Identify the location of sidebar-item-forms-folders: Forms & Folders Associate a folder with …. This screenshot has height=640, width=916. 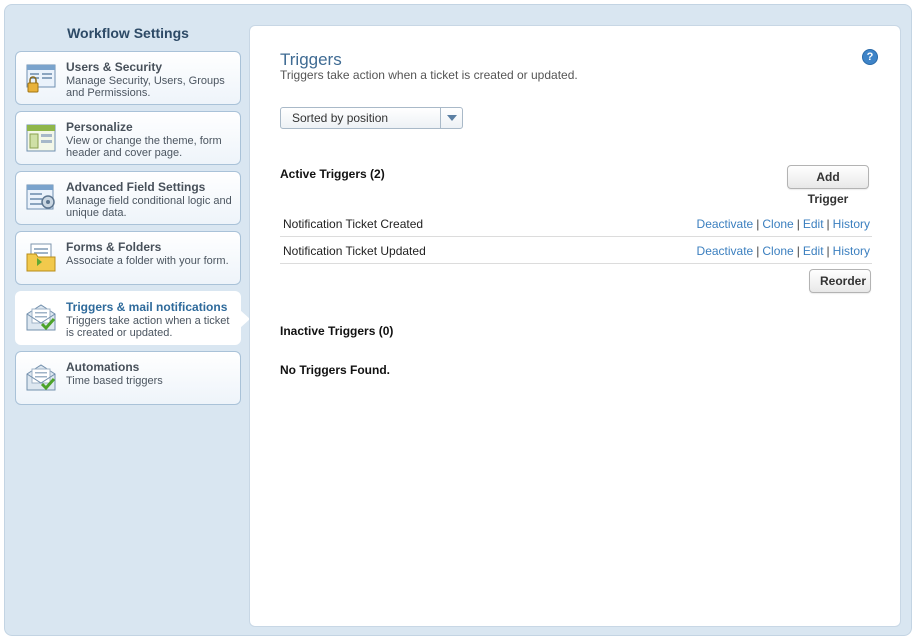
(128, 258).